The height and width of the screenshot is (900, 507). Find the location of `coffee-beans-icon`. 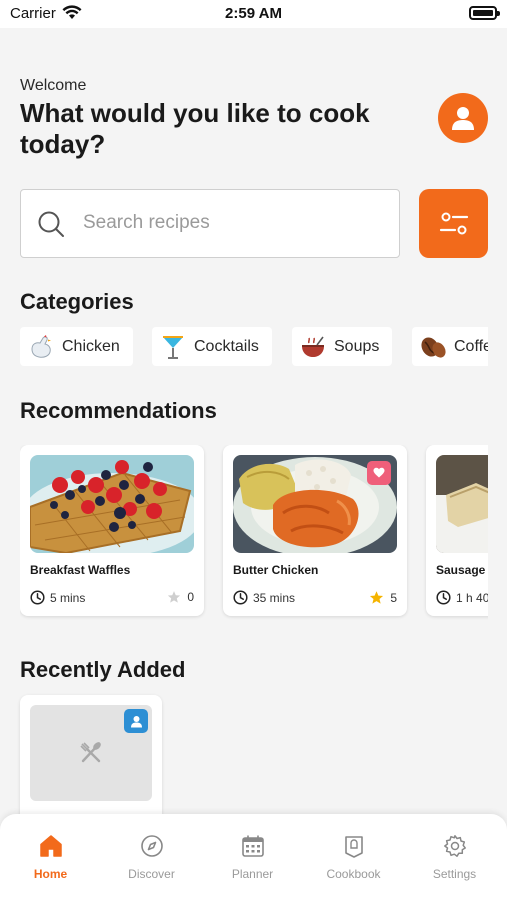

coffee-beans-icon is located at coordinates (433, 347).